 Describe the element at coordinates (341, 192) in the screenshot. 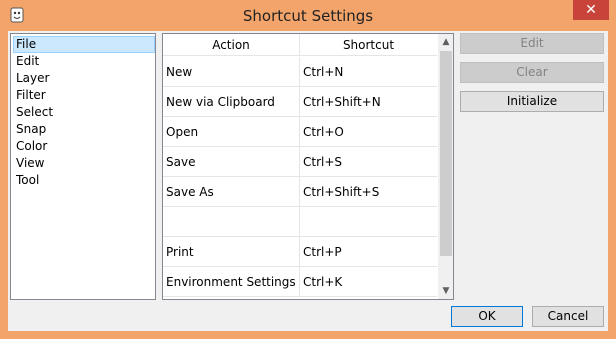

I see `shortcut-cell: Ctrl+Shift+S` at that location.